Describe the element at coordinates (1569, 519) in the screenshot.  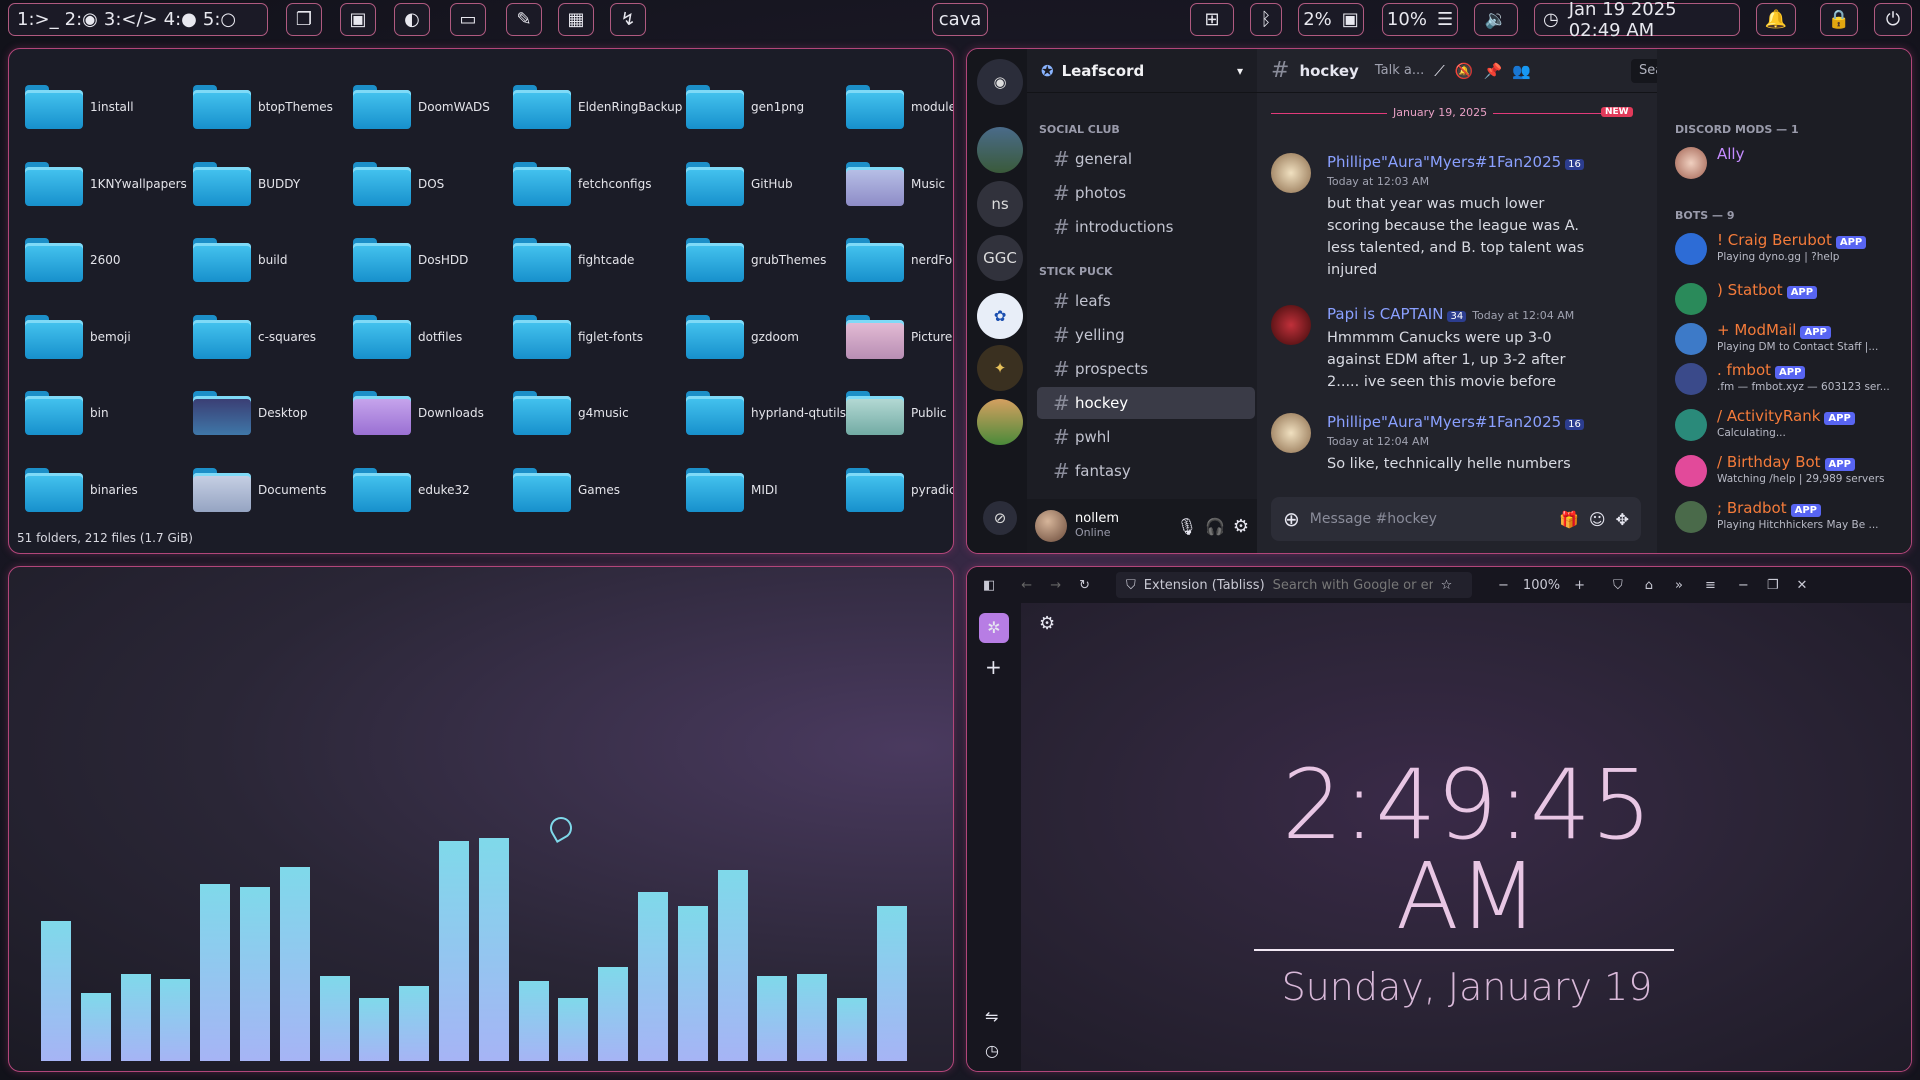
I see `gift-icon: 🎁` at that location.